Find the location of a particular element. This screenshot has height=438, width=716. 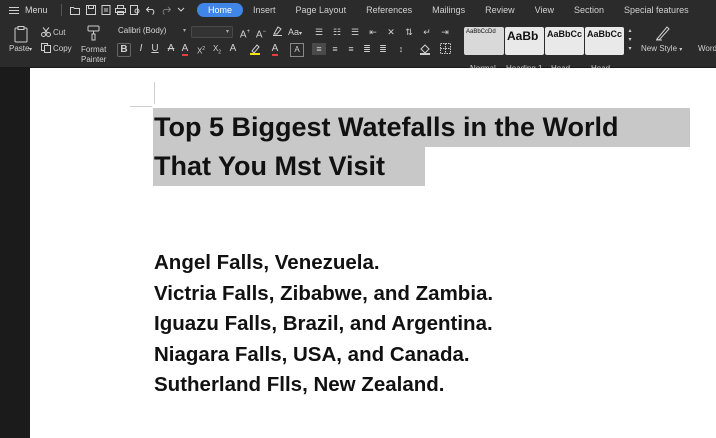

style-heading-3: AaBbCc is located at coordinates (604, 41).